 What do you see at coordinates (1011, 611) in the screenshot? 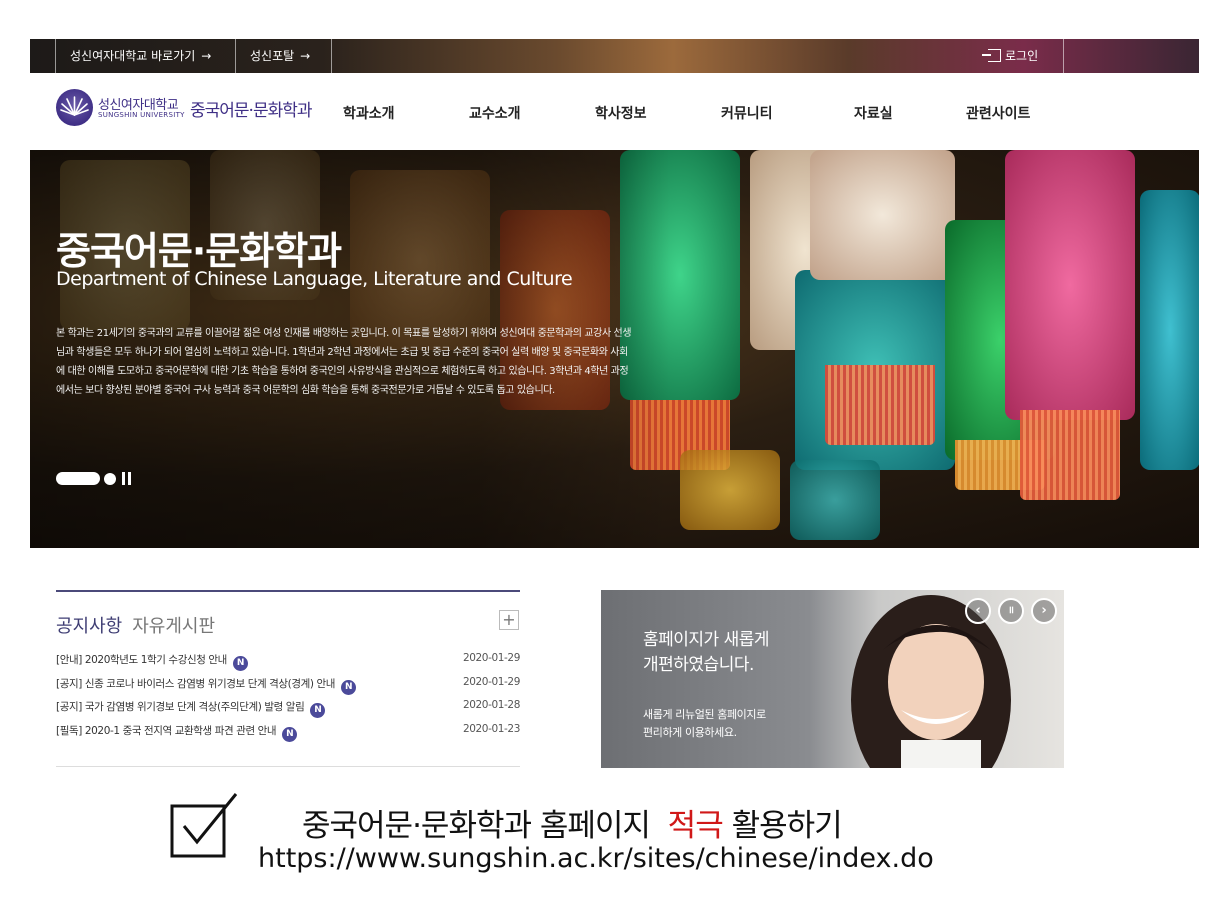
I see `pause-icon: ॥` at bounding box center [1011, 611].